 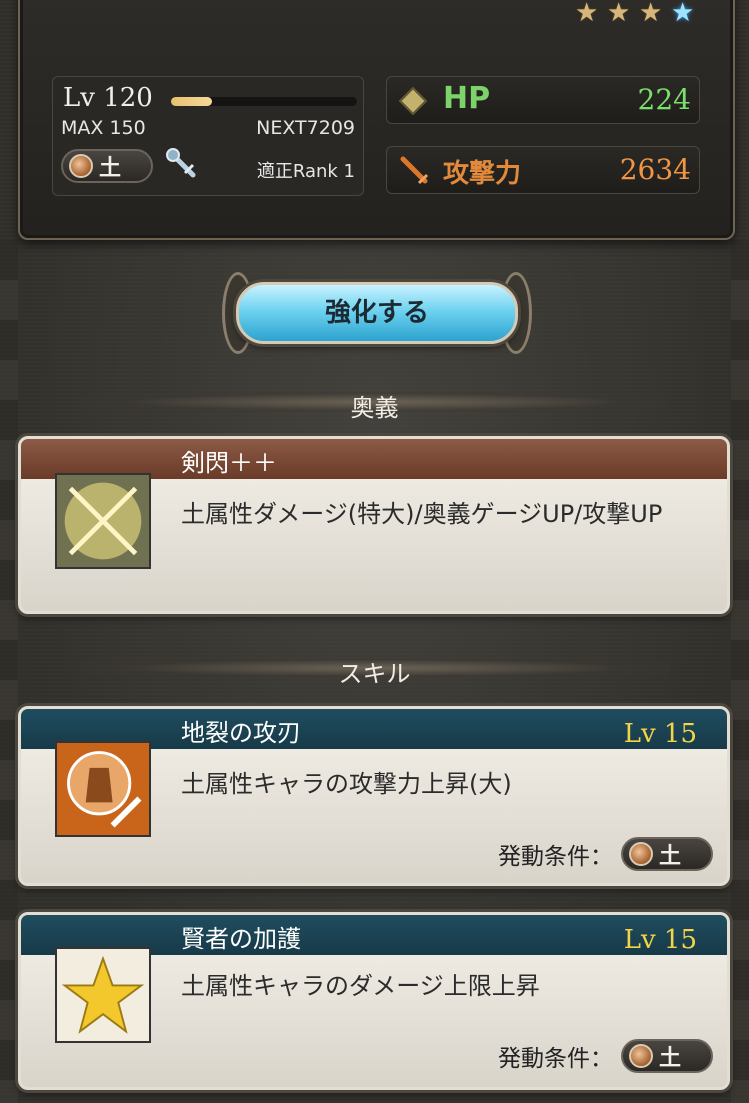 I want to click on enhance-button: 強化する, so click(x=377, y=313).